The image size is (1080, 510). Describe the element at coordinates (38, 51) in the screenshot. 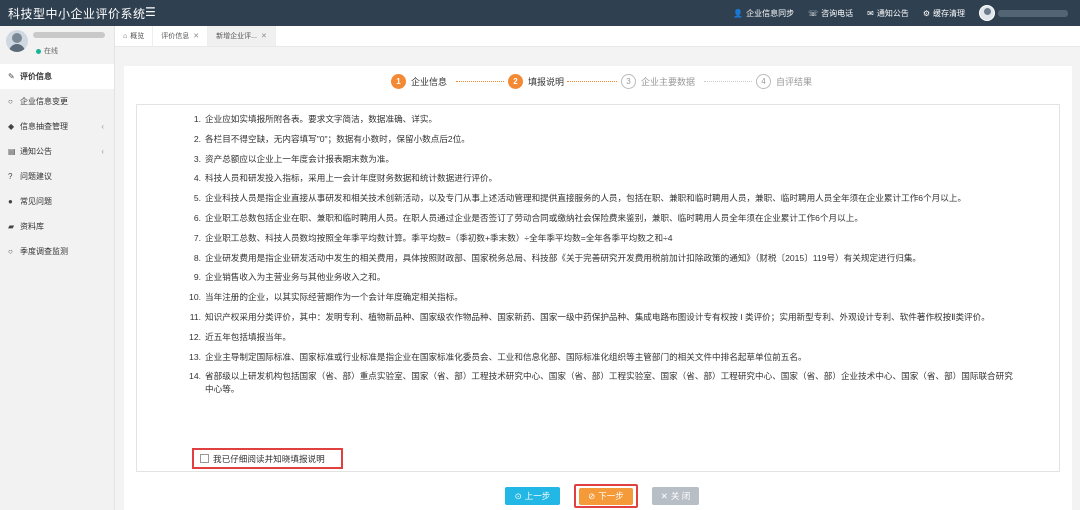

I see `online-dot-icon` at that location.